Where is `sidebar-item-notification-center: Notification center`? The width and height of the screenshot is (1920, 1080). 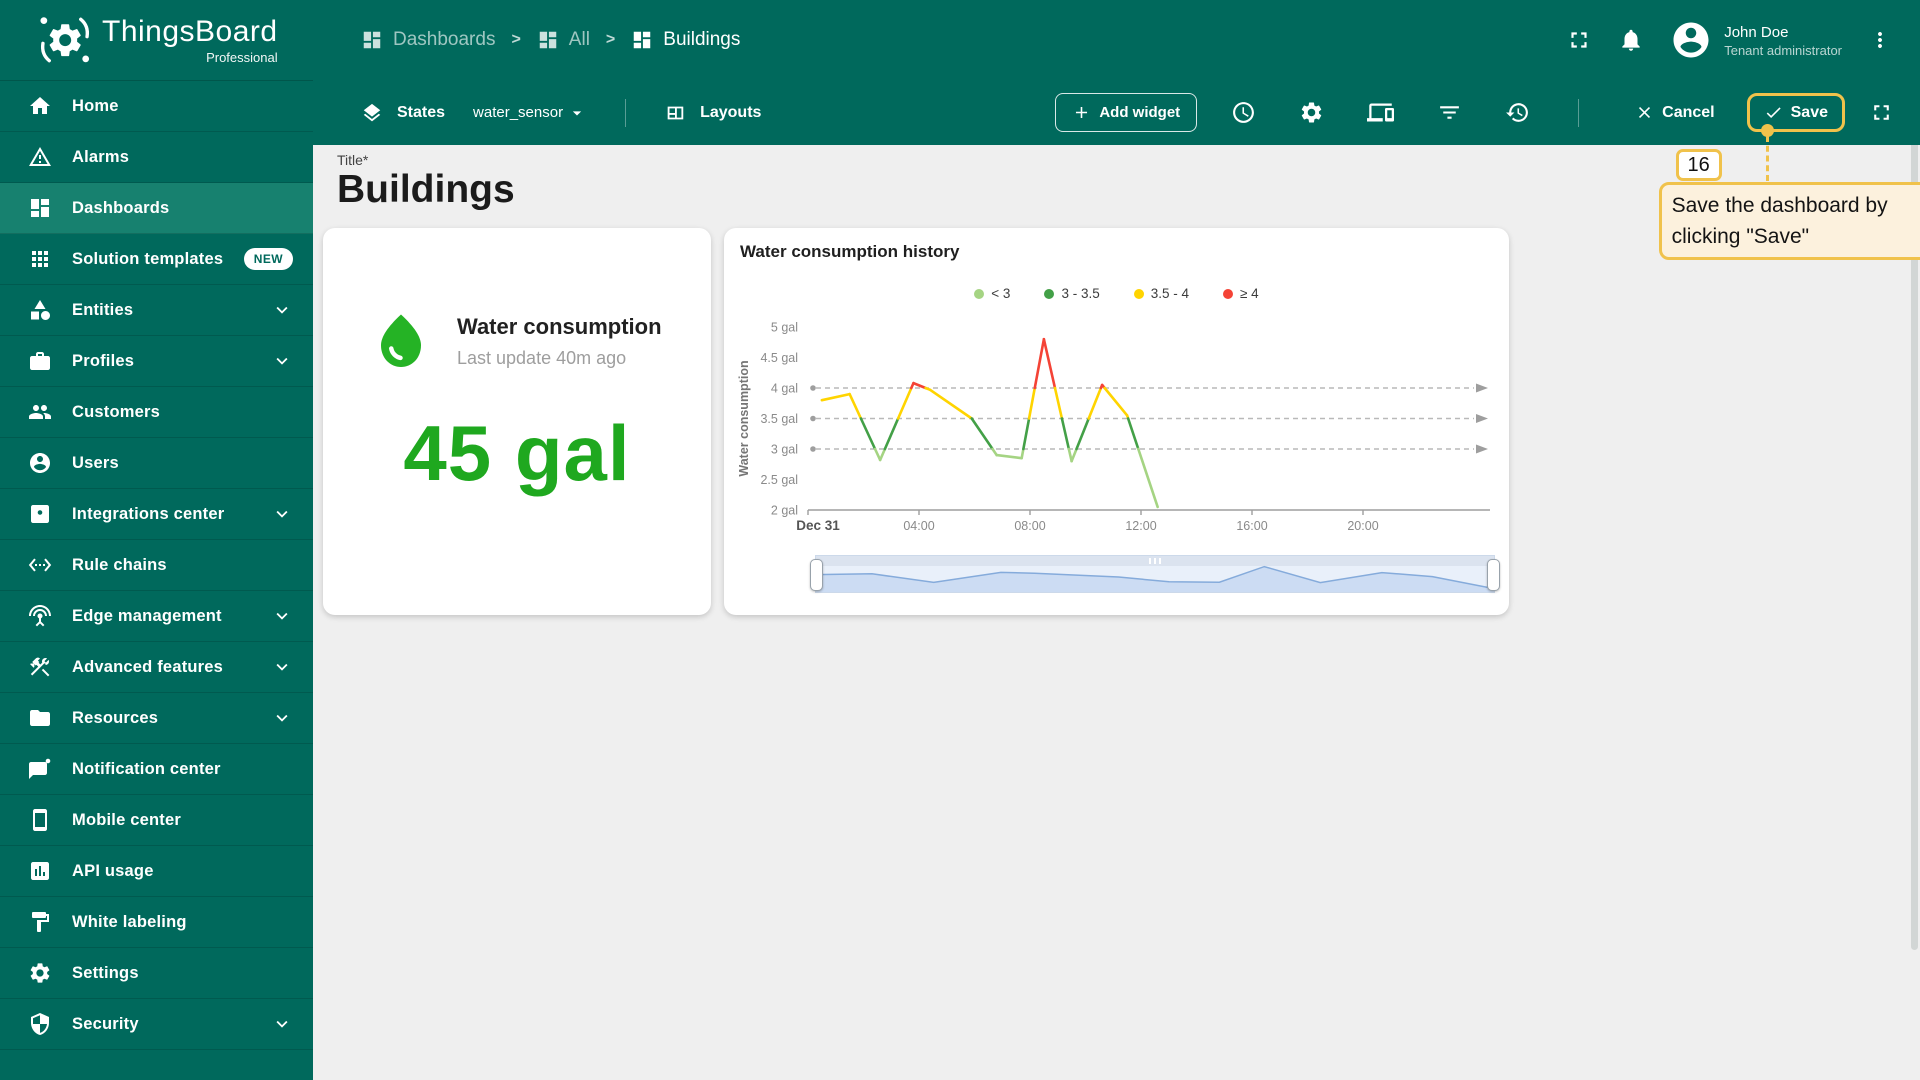
sidebar-item-notification-center: Notification center is located at coordinates (156, 769).